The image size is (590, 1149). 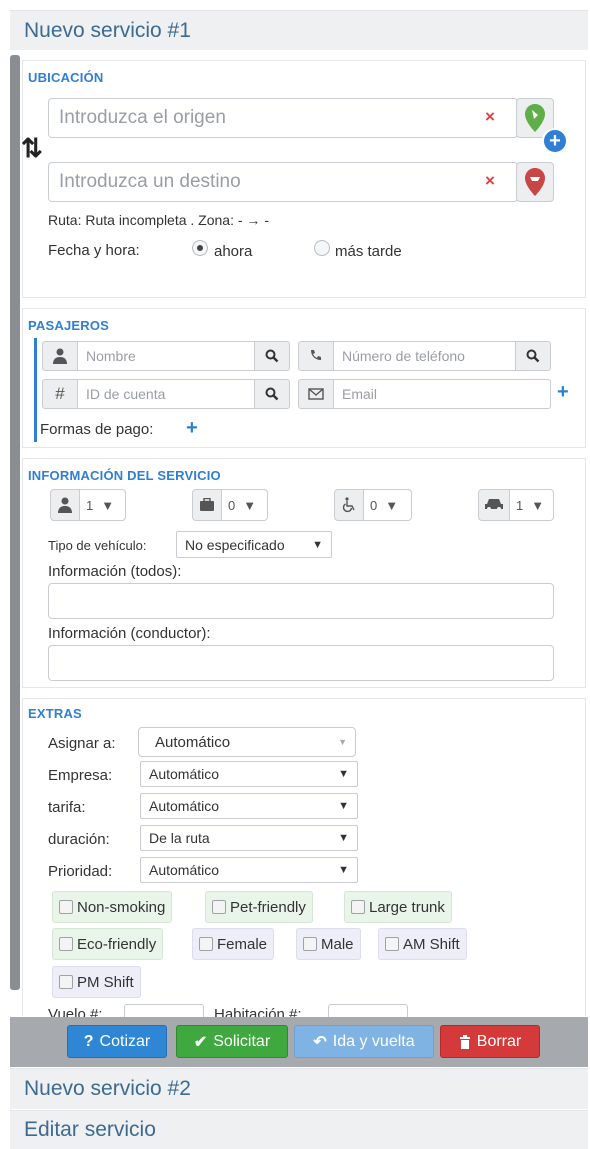 I want to click on chip-am-shift: AM Shift, so click(x=422, y=944).